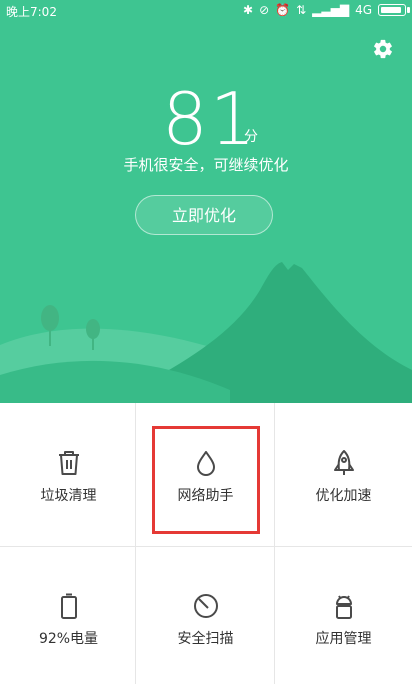 The height and width of the screenshot is (686, 412). What do you see at coordinates (68, 496) in the screenshot?
I see `tool-label: 垃圾清理` at bounding box center [68, 496].